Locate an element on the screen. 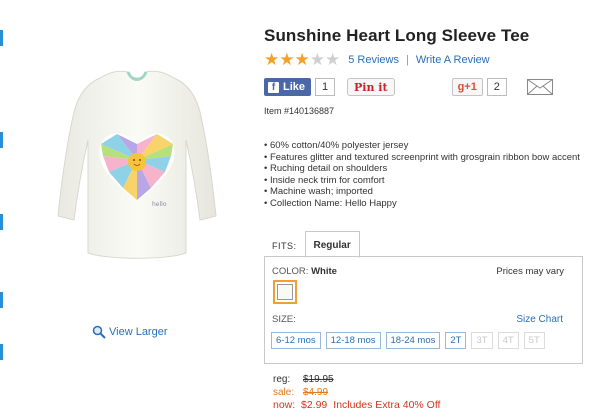 The image size is (600, 418). size-selector: 6-12 mos 12-18 mos 18-24 mos 2T 3T 4T 5T is located at coordinates (408, 340).